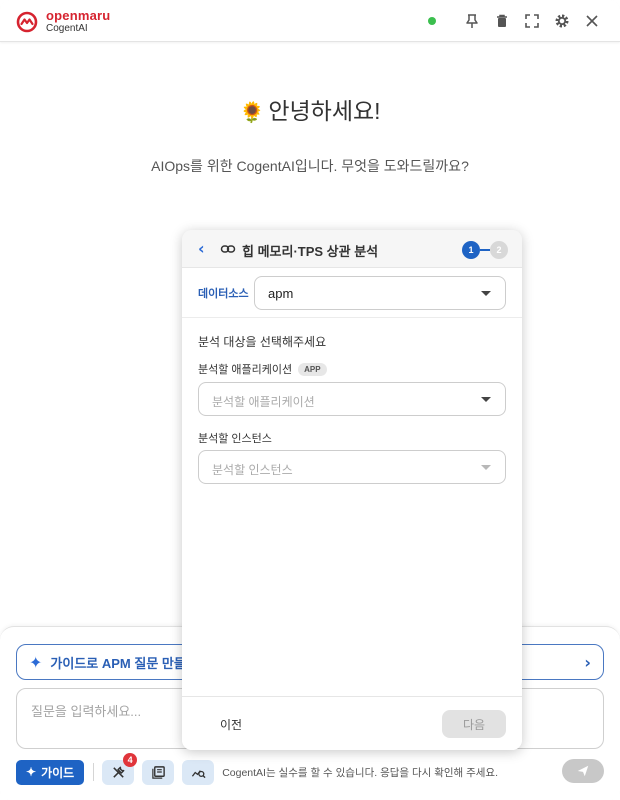 The image size is (620, 800). I want to click on guide-banner-text: 가이드로 APM 질문 만들기, so click(124, 663).